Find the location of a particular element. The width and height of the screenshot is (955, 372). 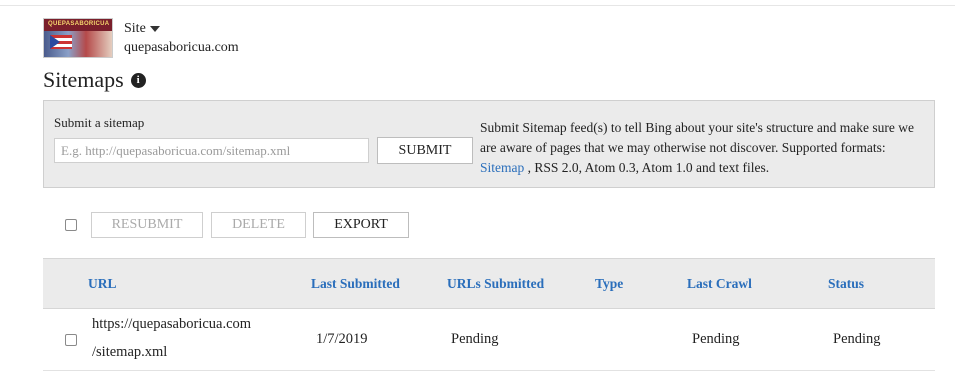

row-url-path: /sitemap.xml is located at coordinates (130, 352).